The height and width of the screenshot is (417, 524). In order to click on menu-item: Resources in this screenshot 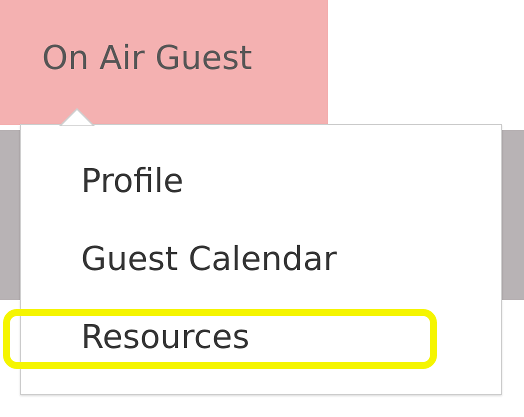, I will do `click(165, 337)`.